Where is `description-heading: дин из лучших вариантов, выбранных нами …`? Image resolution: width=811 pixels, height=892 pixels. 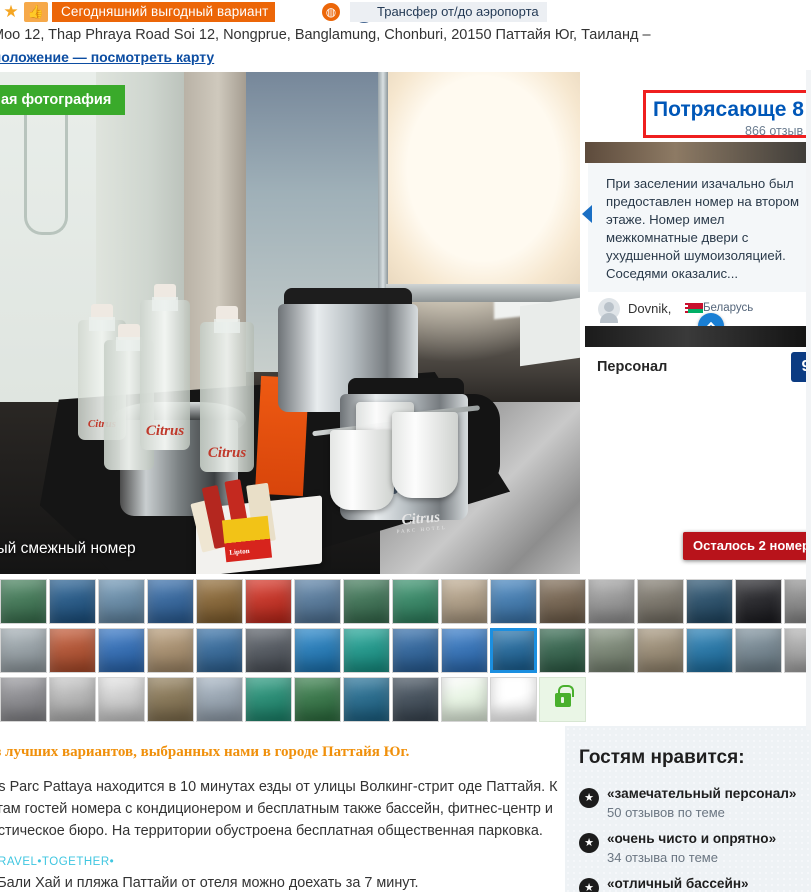 description-heading: дин из лучших вариантов, выбранных нами … is located at coordinates (205, 752).